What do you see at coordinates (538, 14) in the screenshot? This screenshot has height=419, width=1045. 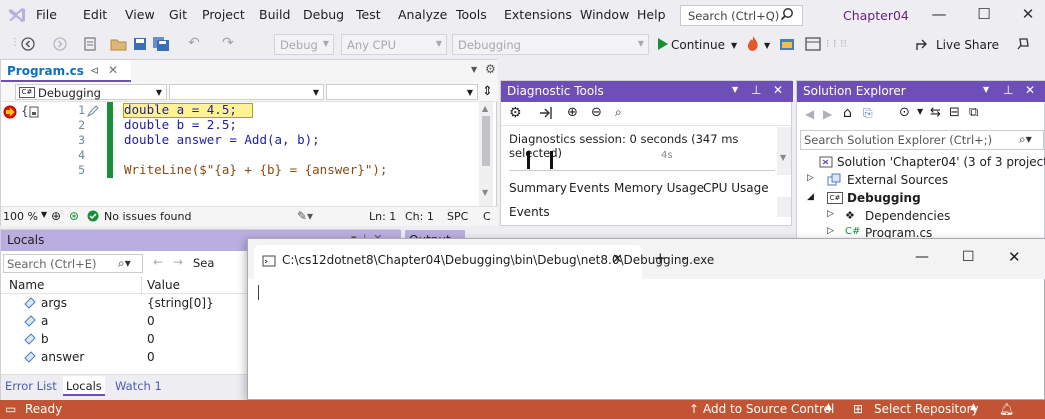 I see `menu-extensions: Extensions` at bounding box center [538, 14].